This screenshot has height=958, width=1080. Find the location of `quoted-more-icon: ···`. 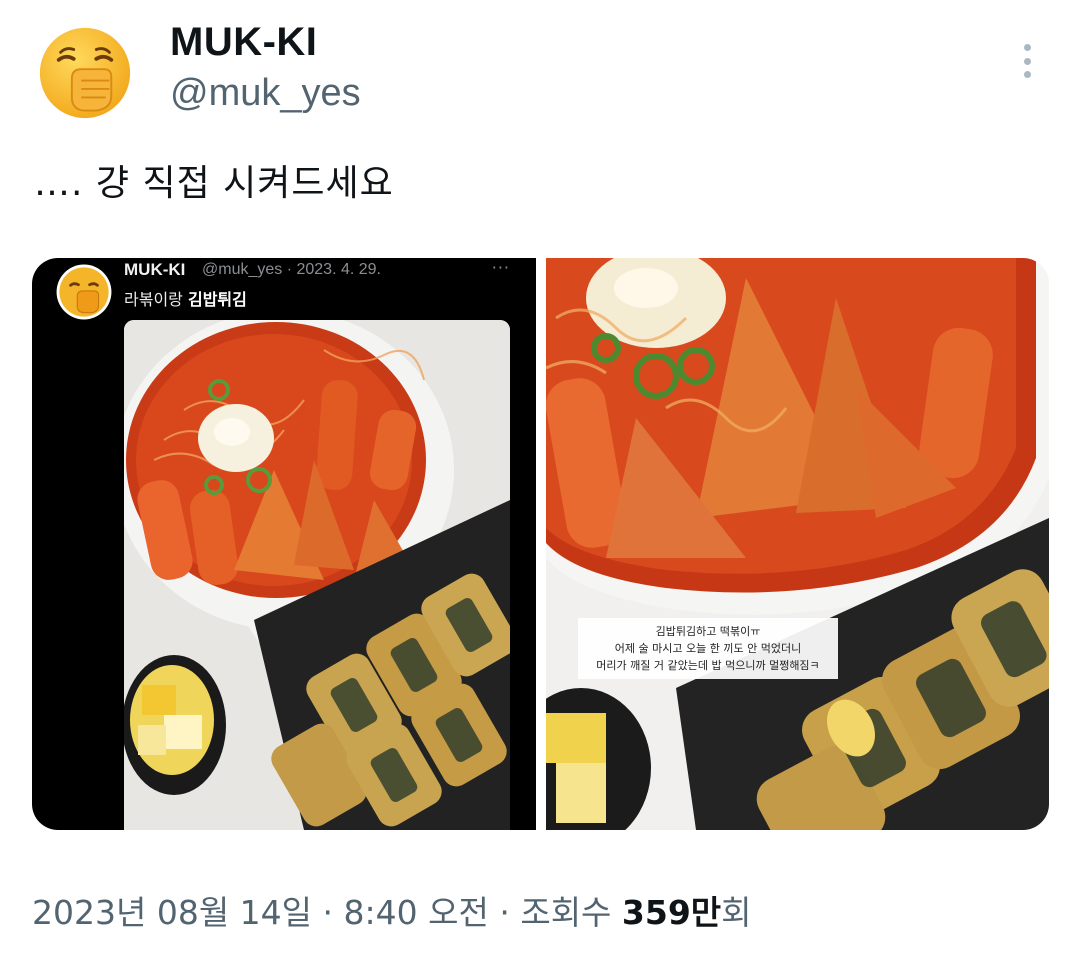

quoted-more-icon: ··· is located at coordinates (500, 267).